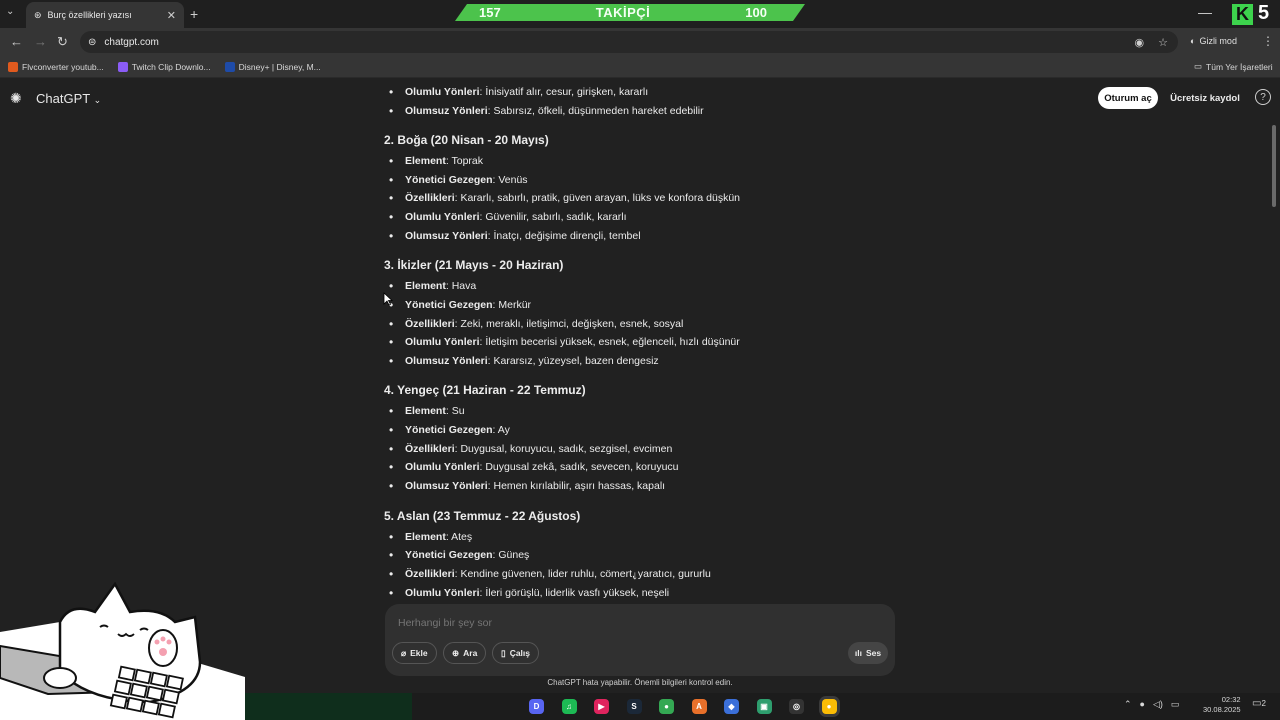 The height and width of the screenshot is (720, 1280). What do you see at coordinates (414, 653) in the screenshot?
I see `attach-button: ⌀ Ekle` at bounding box center [414, 653].